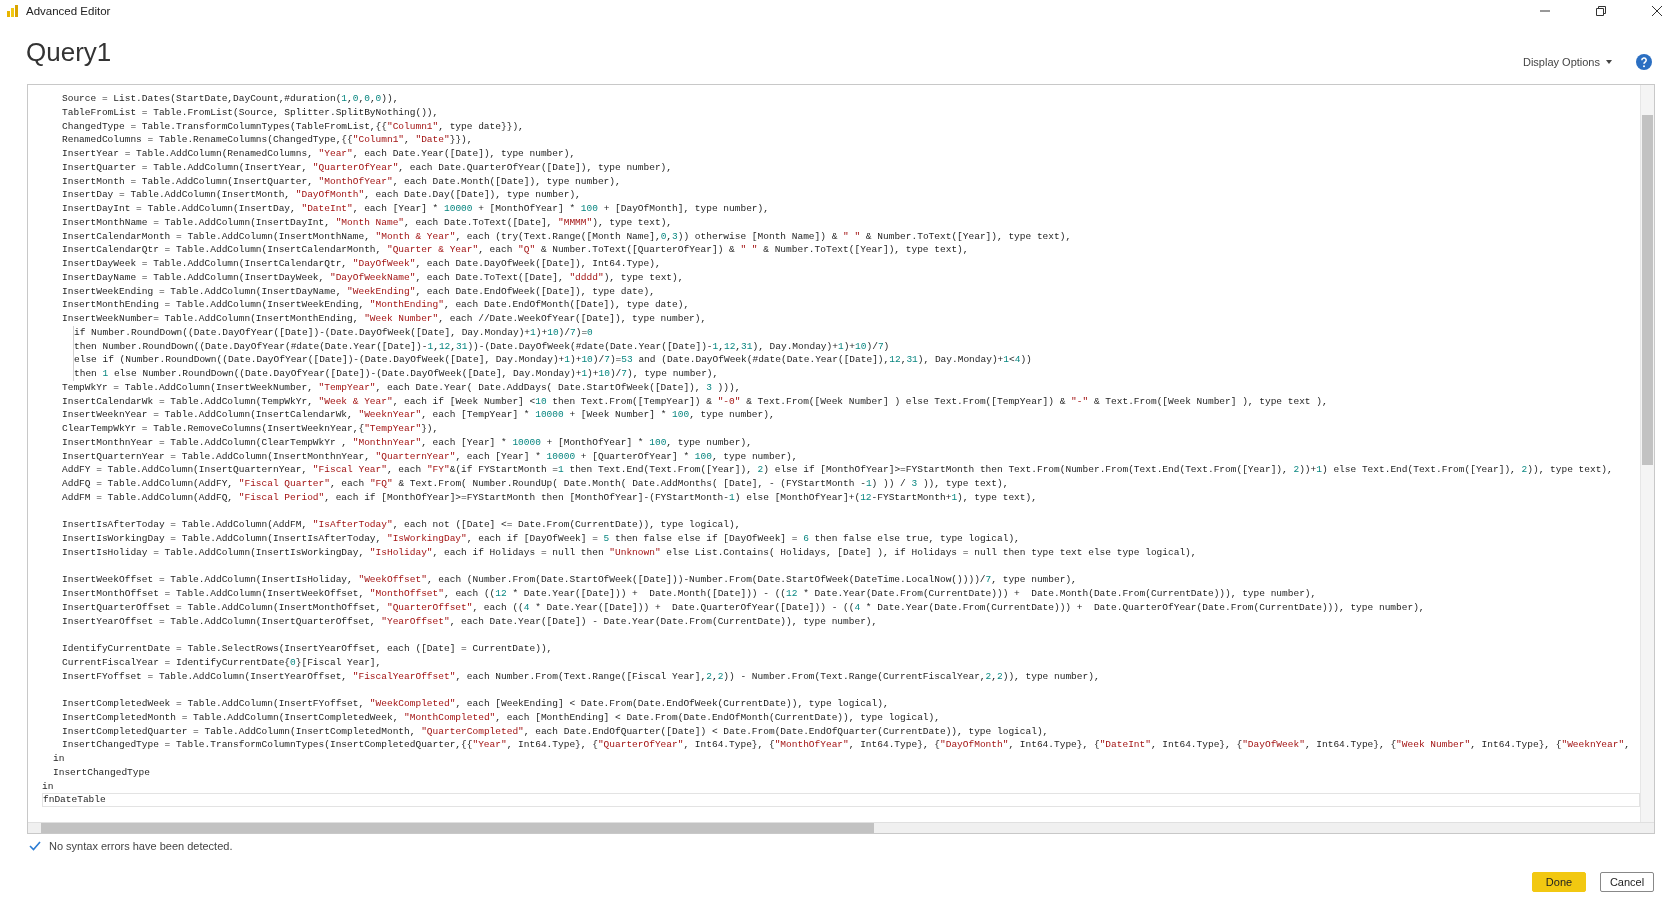 The width and height of the screenshot is (1680, 920). I want to click on code-line: InsertIsHoliday = Table.AddColumn(InsertIsWorkingDay, "IsHoliday", each if Holidays = null then "Unknown" else List.Contains( Holidays, [Date] ), if Holidays = null then type text else type logical),, so click(629, 552).